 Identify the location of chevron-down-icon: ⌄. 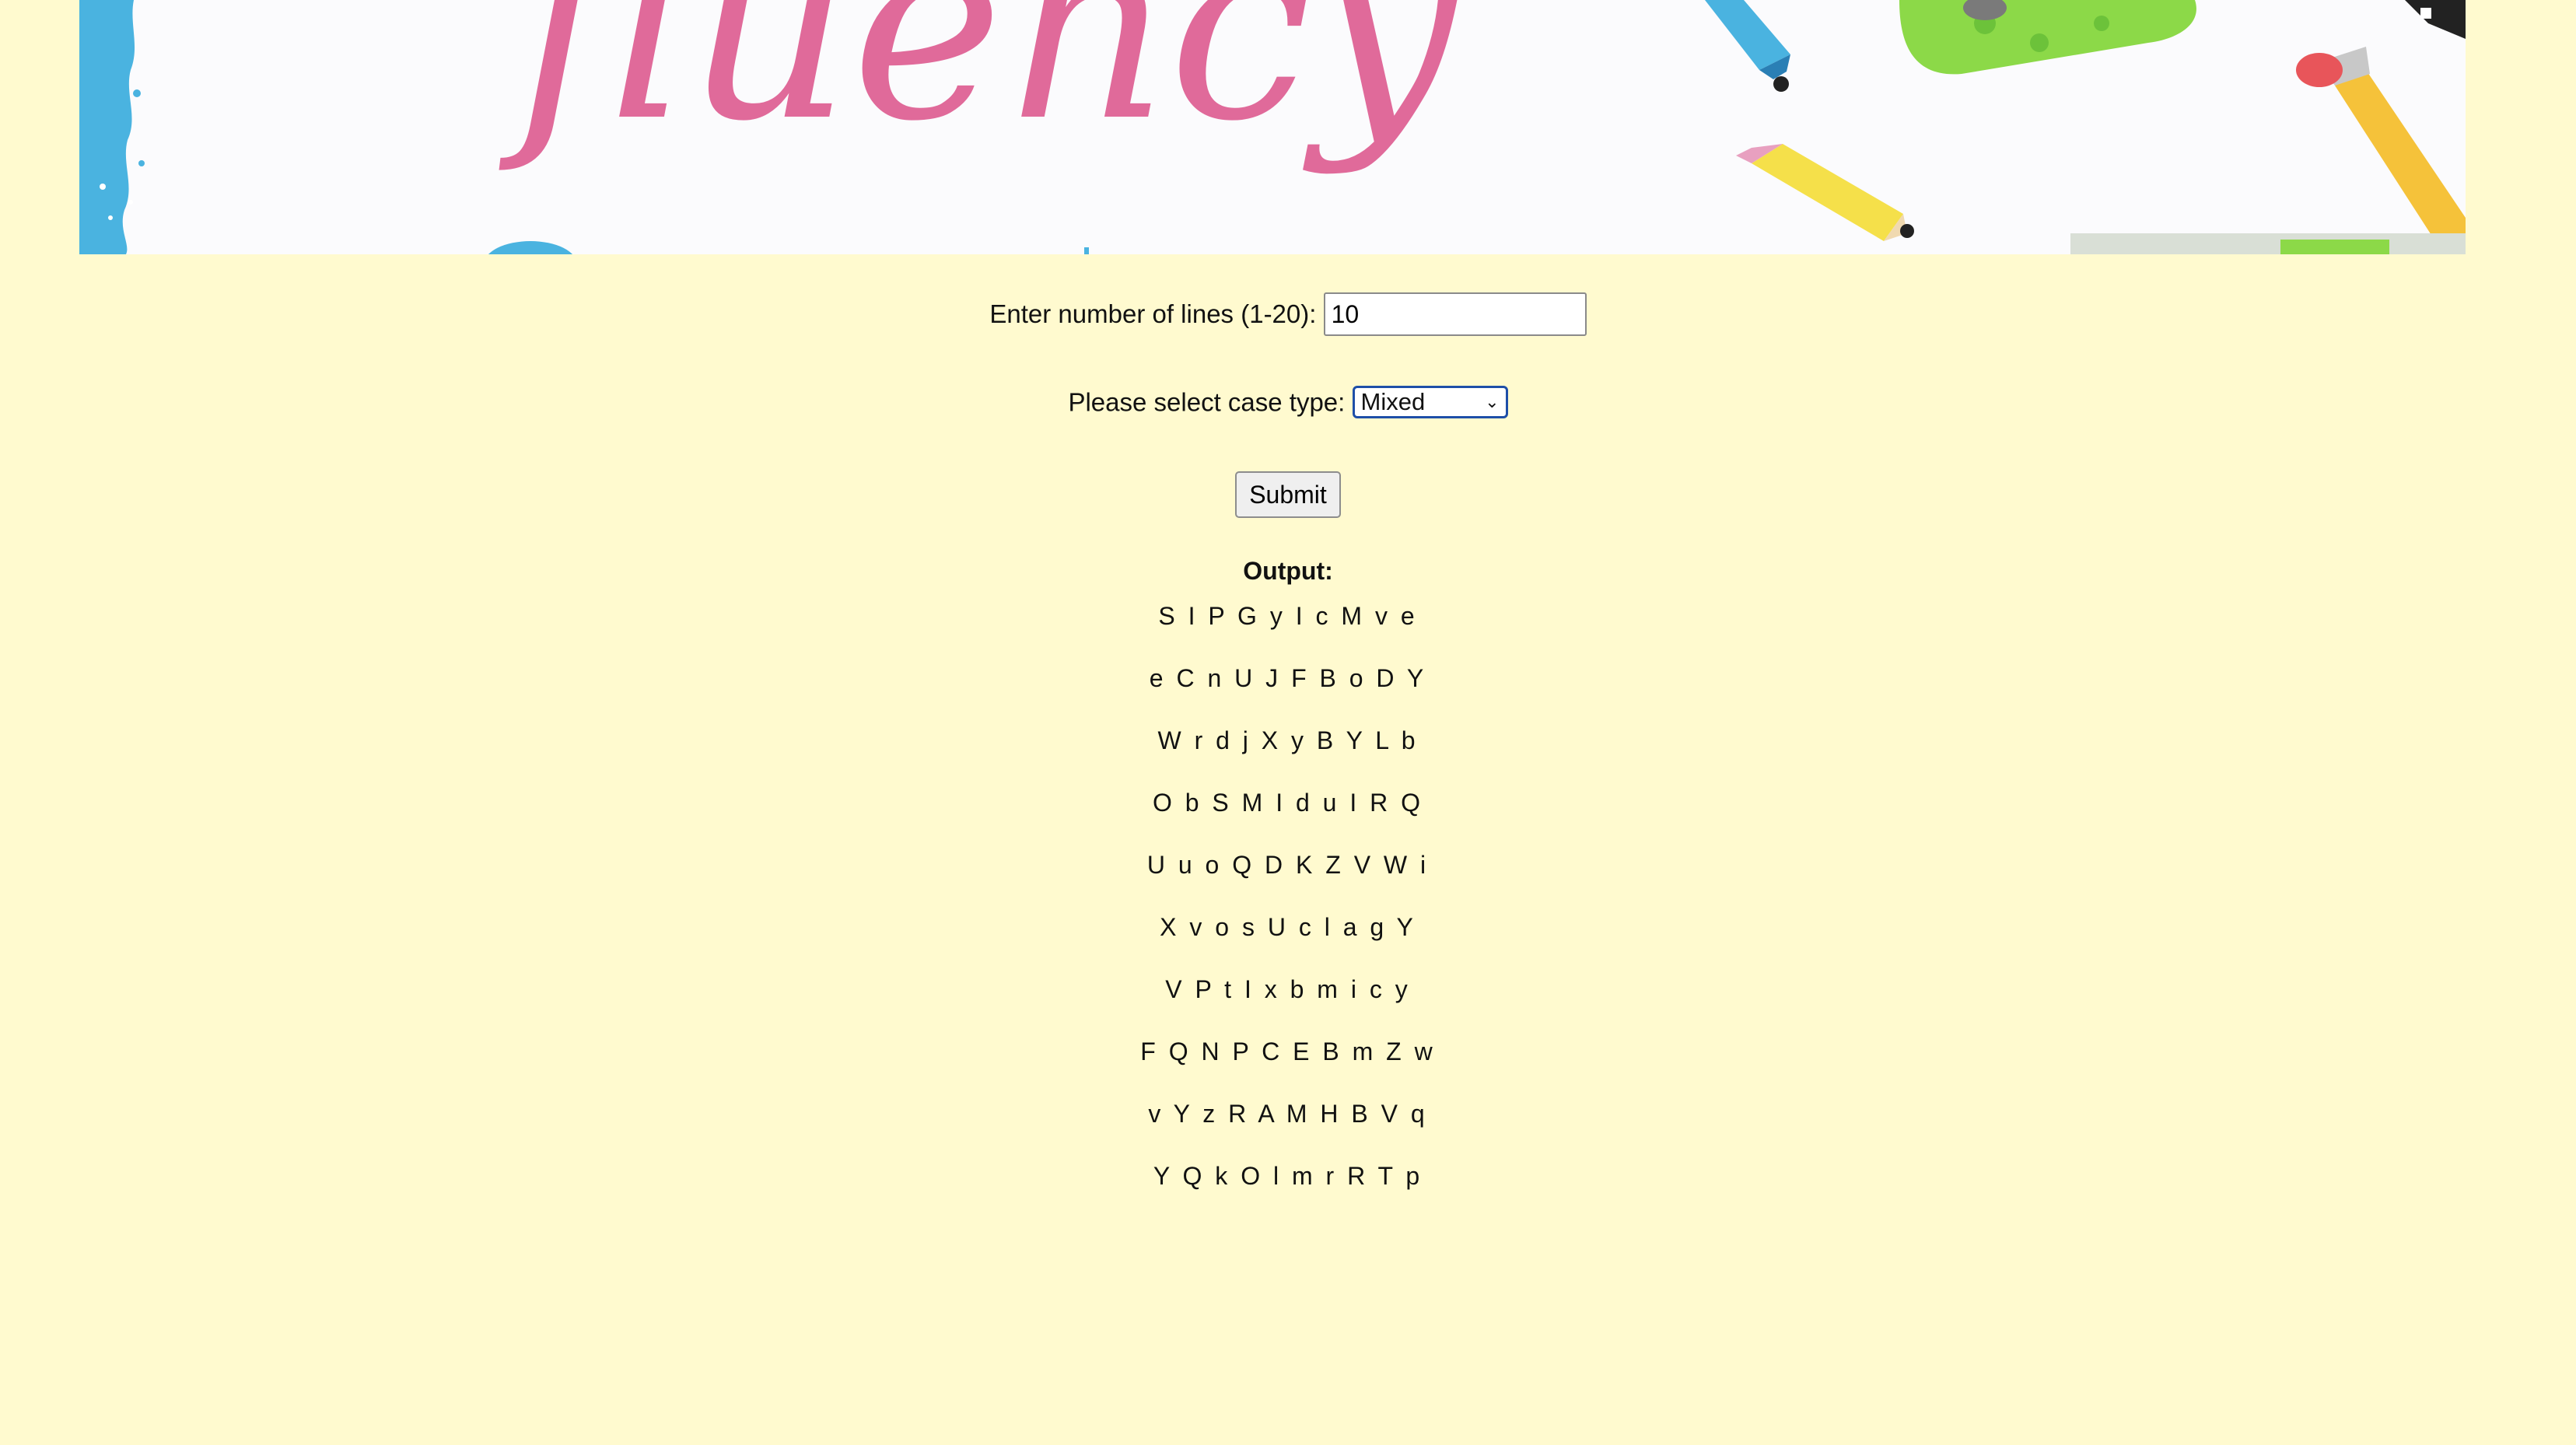
(1493, 402).